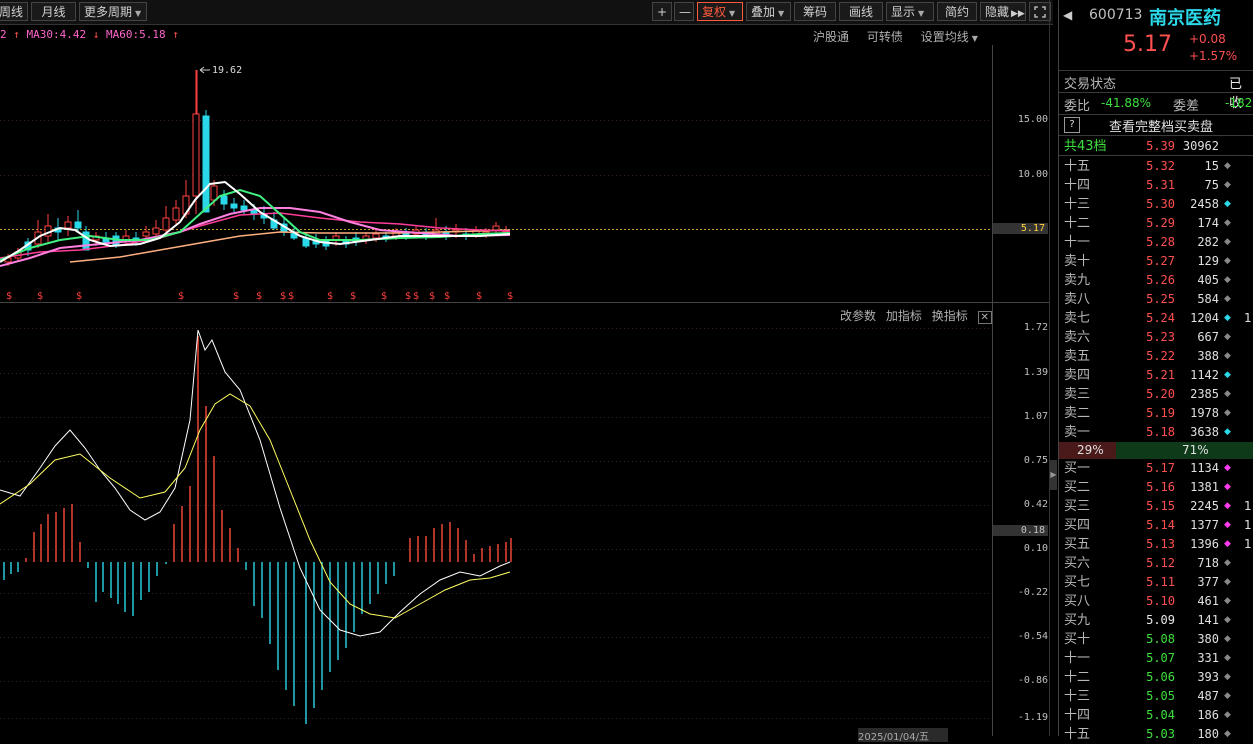  I want to click on arrow-left-icon, so click(204, 70).